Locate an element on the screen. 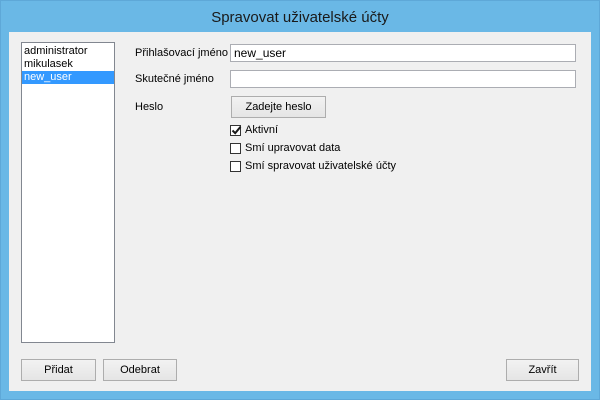  list-item: administrator is located at coordinates (68, 51).